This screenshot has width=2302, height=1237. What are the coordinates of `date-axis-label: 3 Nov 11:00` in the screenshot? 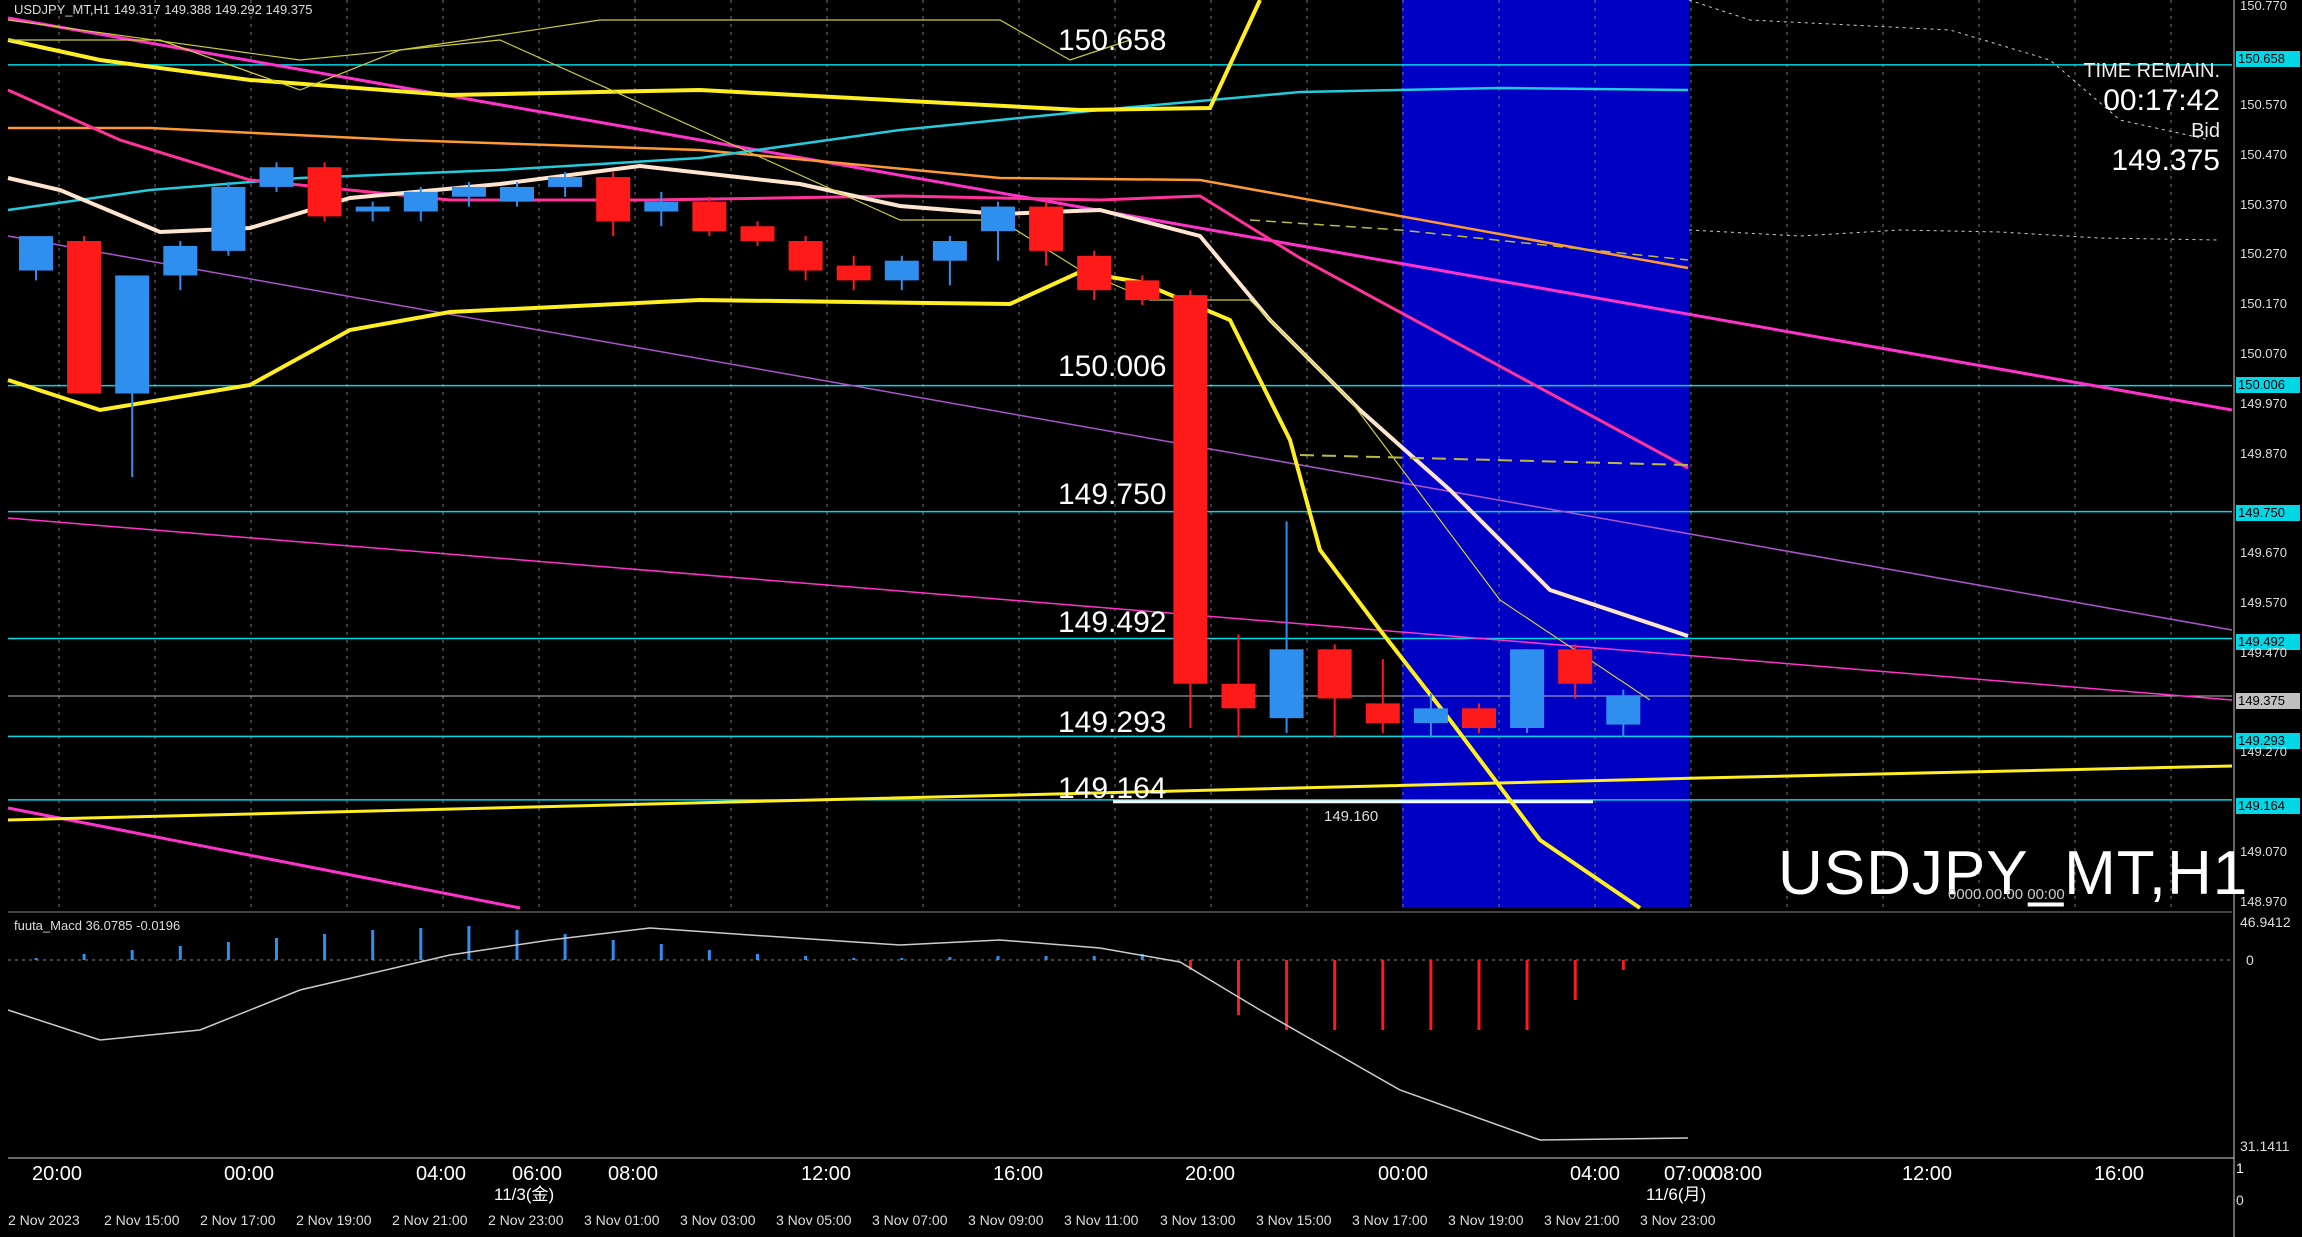 It's located at (1101, 1220).